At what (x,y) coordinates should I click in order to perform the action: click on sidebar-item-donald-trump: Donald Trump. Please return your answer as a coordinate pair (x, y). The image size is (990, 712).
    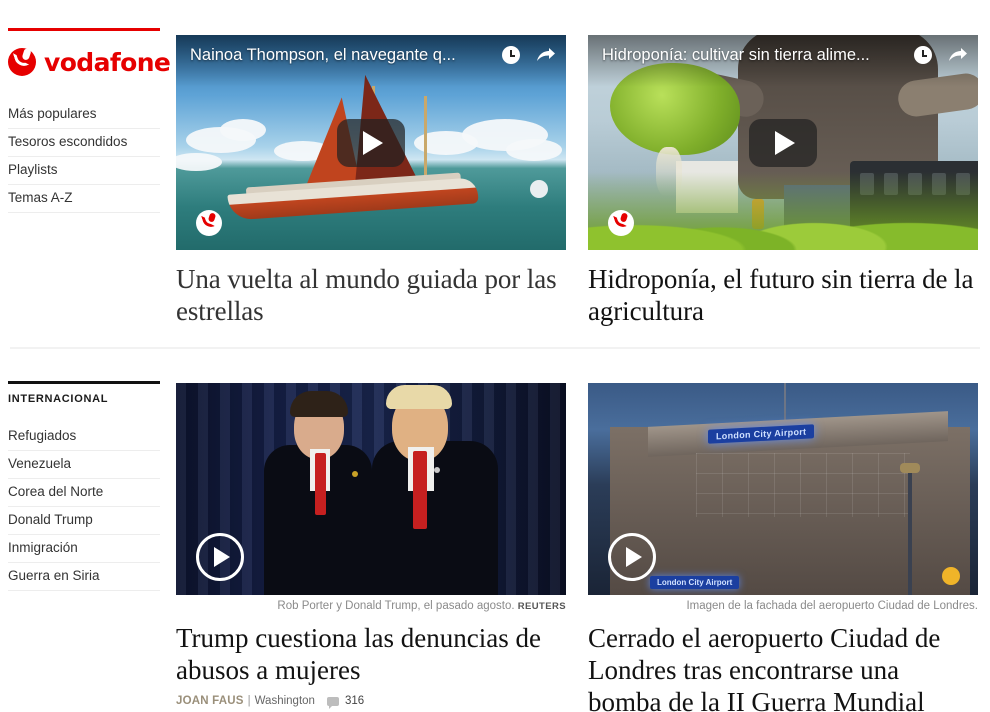
    Looking at the image, I should click on (84, 521).